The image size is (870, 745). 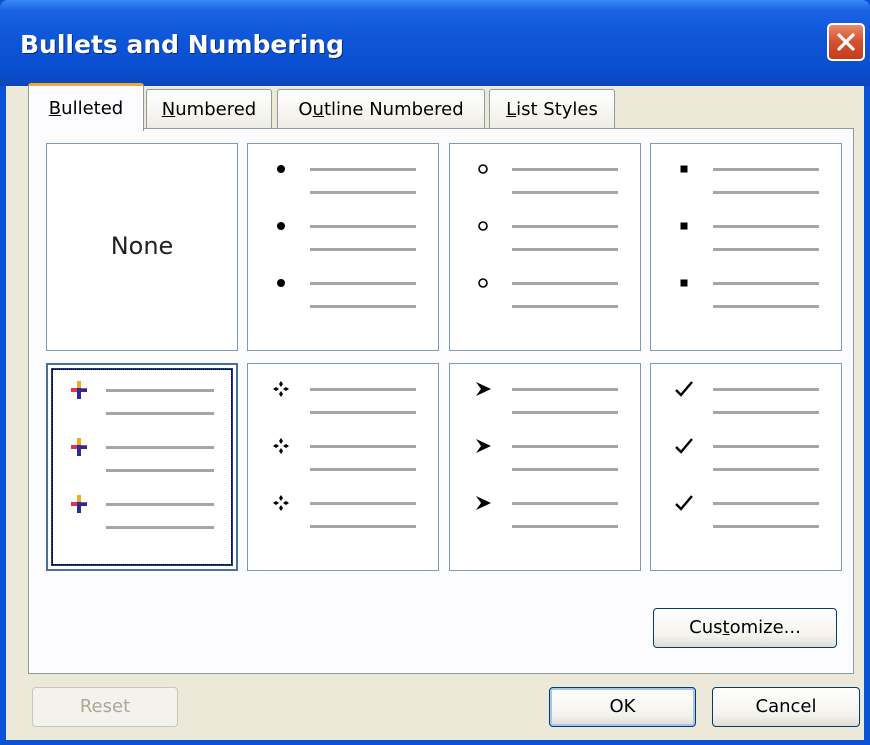 What do you see at coordinates (343, 467) in the screenshot?
I see `bullet-style-four-diamond` at bounding box center [343, 467].